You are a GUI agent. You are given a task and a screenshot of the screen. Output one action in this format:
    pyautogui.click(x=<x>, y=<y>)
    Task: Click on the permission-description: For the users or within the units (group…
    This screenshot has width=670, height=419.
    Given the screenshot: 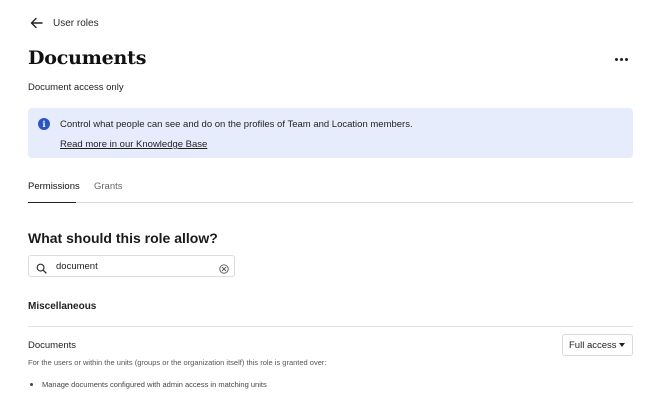 What is the action you would take?
    pyautogui.click(x=177, y=362)
    